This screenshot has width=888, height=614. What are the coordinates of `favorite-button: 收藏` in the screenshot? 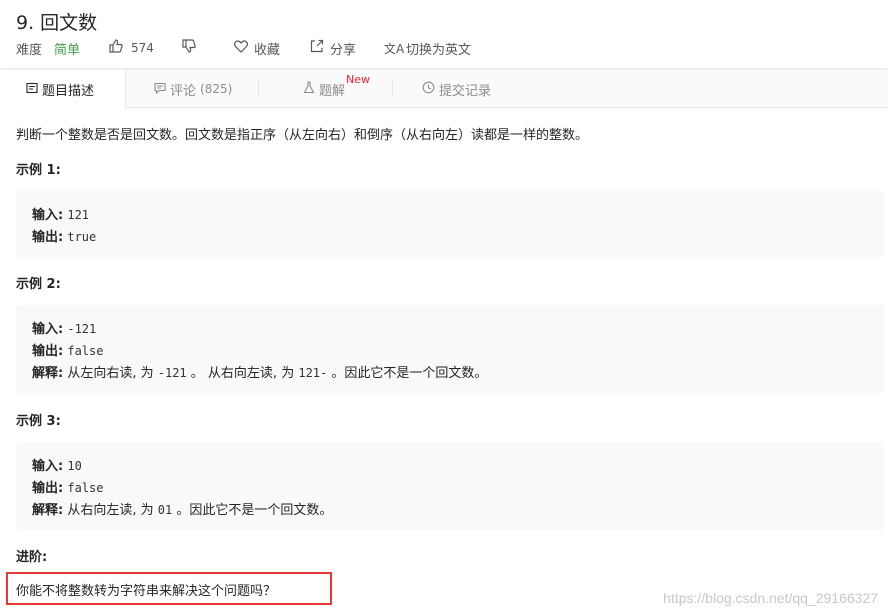 It's located at (256, 48).